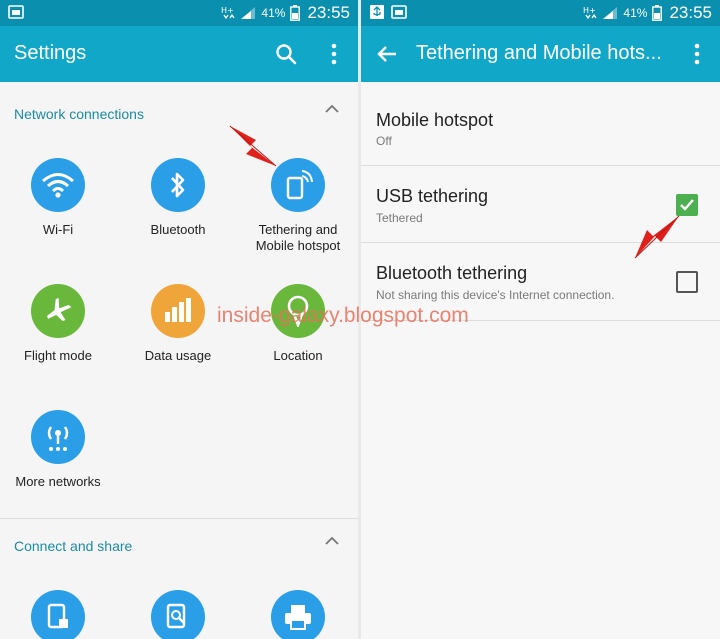  What do you see at coordinates (687, 205) in the screenshot?
I see `checkmark-icon` at bounding box center [687, 205].